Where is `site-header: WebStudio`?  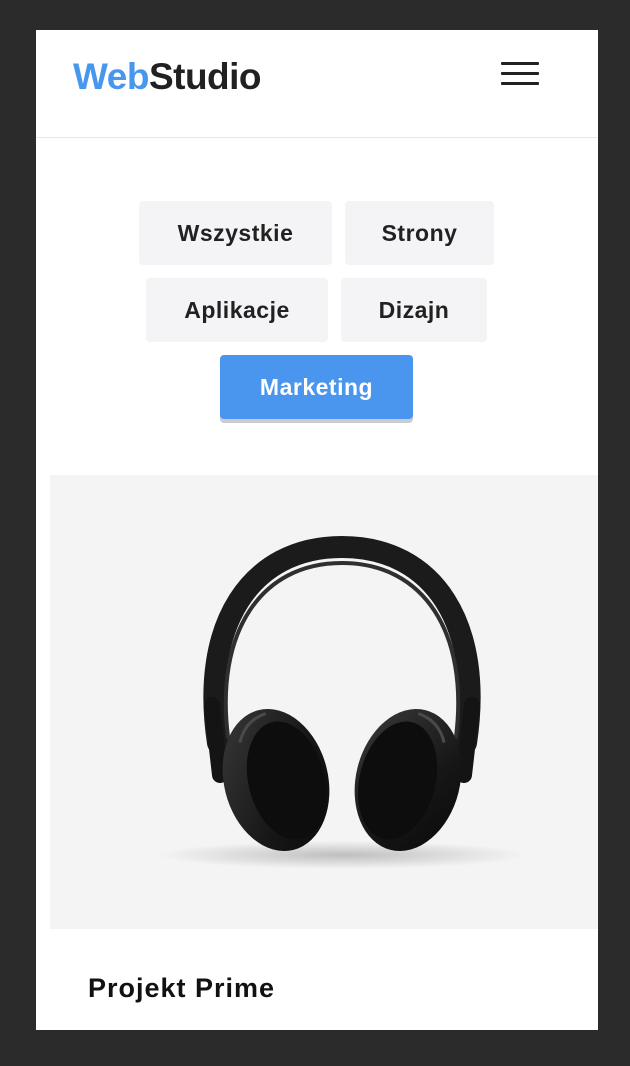
site-header: WebStudio is located at coordinates (317, 84).